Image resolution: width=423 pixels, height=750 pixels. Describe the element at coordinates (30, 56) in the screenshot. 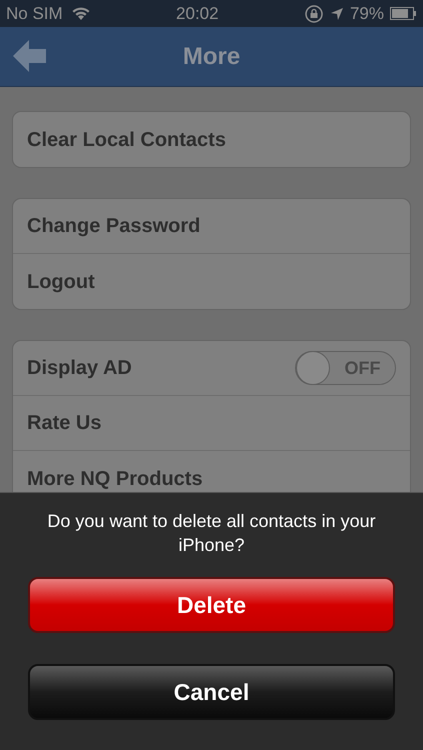

I see `back-arrow-icon` at that location.